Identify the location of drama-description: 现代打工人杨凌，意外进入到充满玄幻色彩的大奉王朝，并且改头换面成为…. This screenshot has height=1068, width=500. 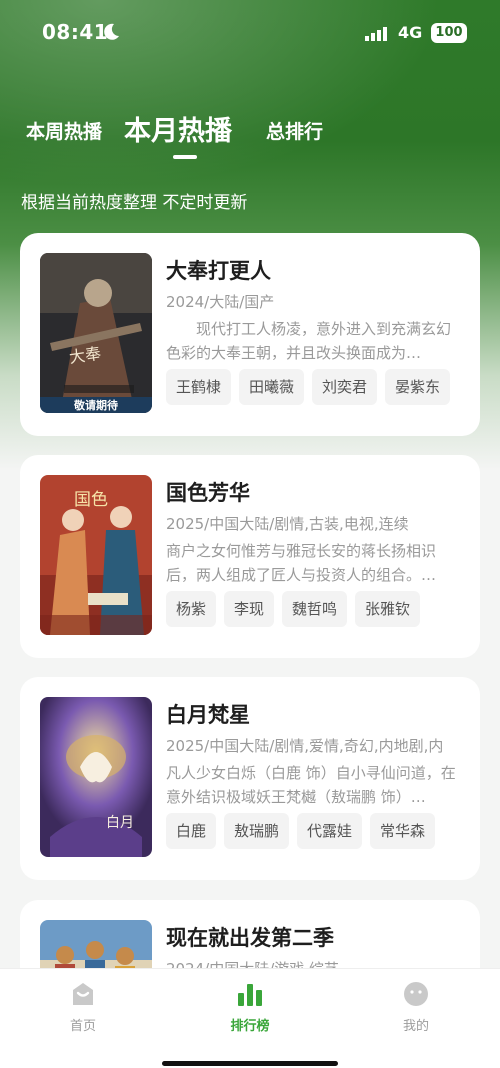
(309, 341).